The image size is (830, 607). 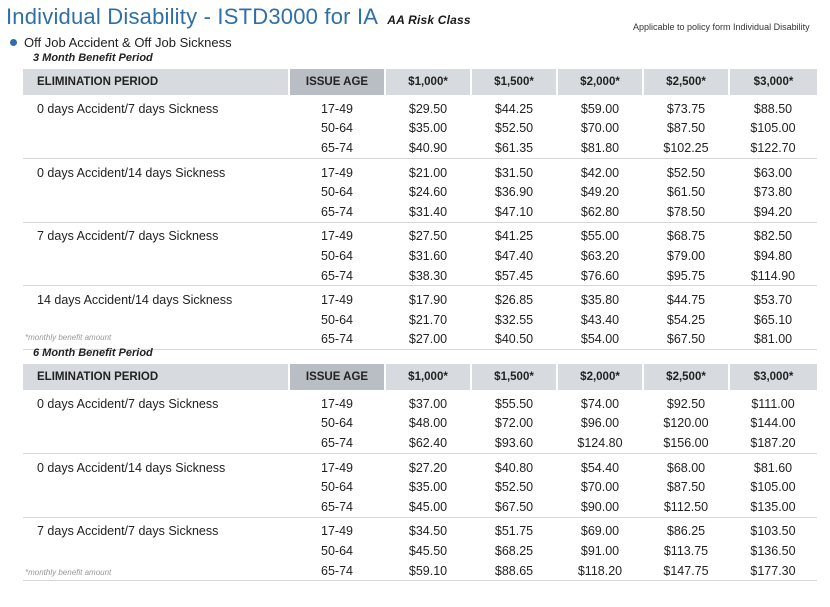 I want to click on issue-age-cell: 65-74, so click(x=337, y=571).